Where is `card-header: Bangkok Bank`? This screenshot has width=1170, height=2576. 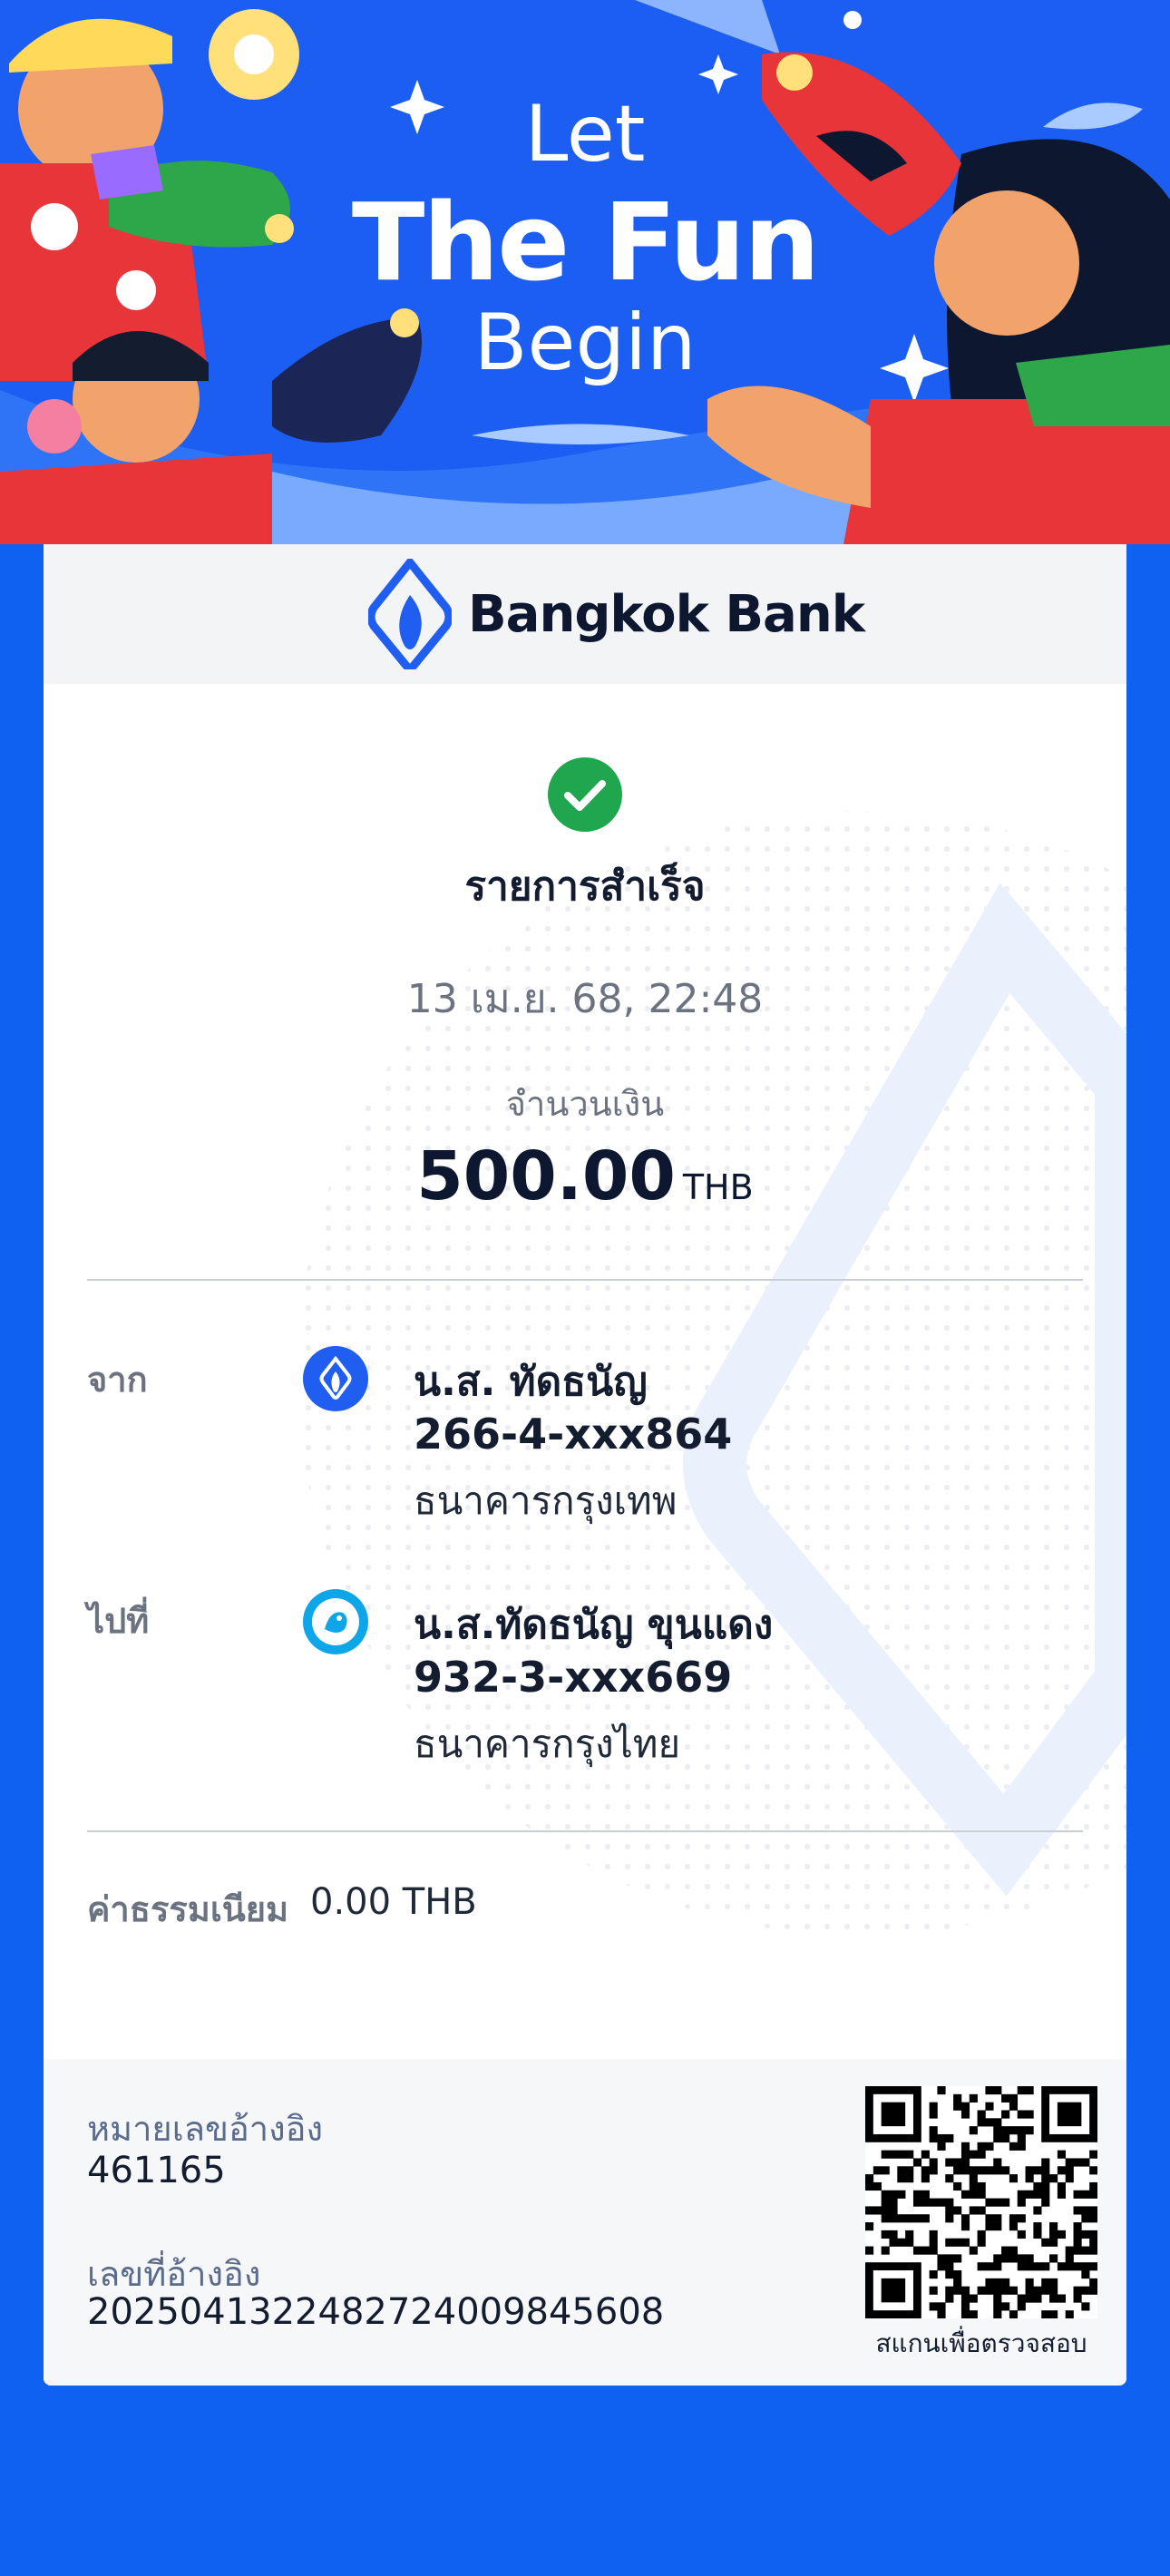 card-header: Bangkok Bank is located at coordinates (585, 614).